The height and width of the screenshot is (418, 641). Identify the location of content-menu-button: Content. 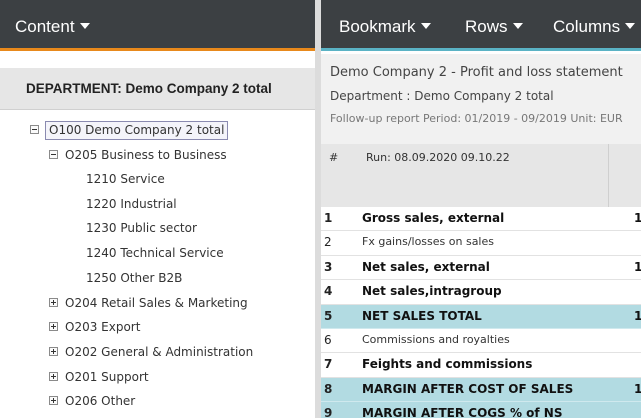
(52, 25).